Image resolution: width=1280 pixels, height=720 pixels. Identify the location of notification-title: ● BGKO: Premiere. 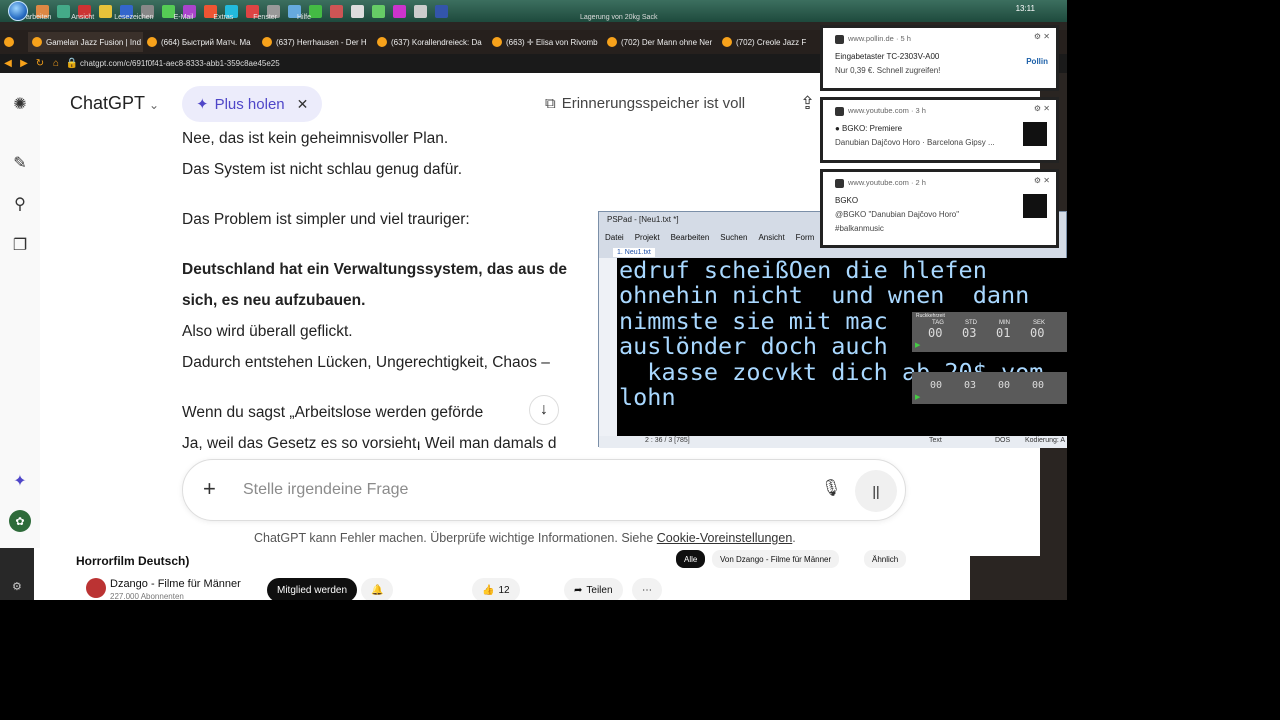
(869, 128).